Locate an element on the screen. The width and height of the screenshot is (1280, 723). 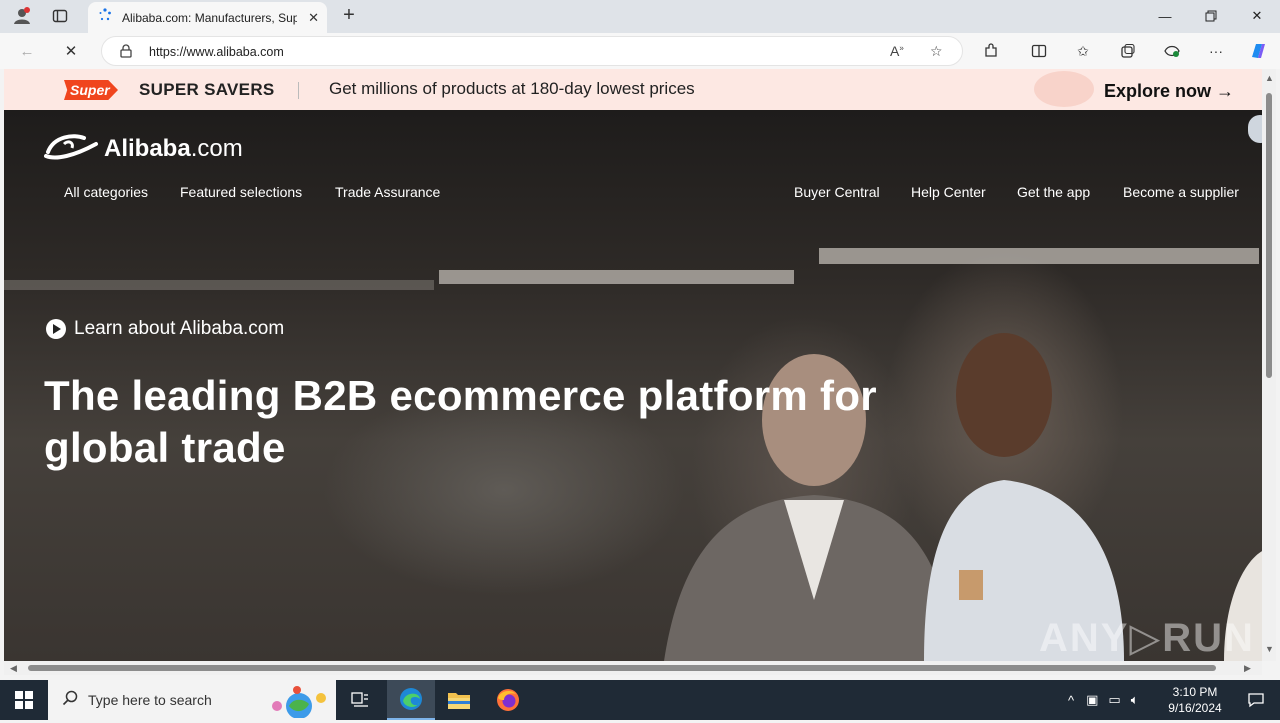
promo-name: SUPER SAVERS is located at coordinates (207, 89).